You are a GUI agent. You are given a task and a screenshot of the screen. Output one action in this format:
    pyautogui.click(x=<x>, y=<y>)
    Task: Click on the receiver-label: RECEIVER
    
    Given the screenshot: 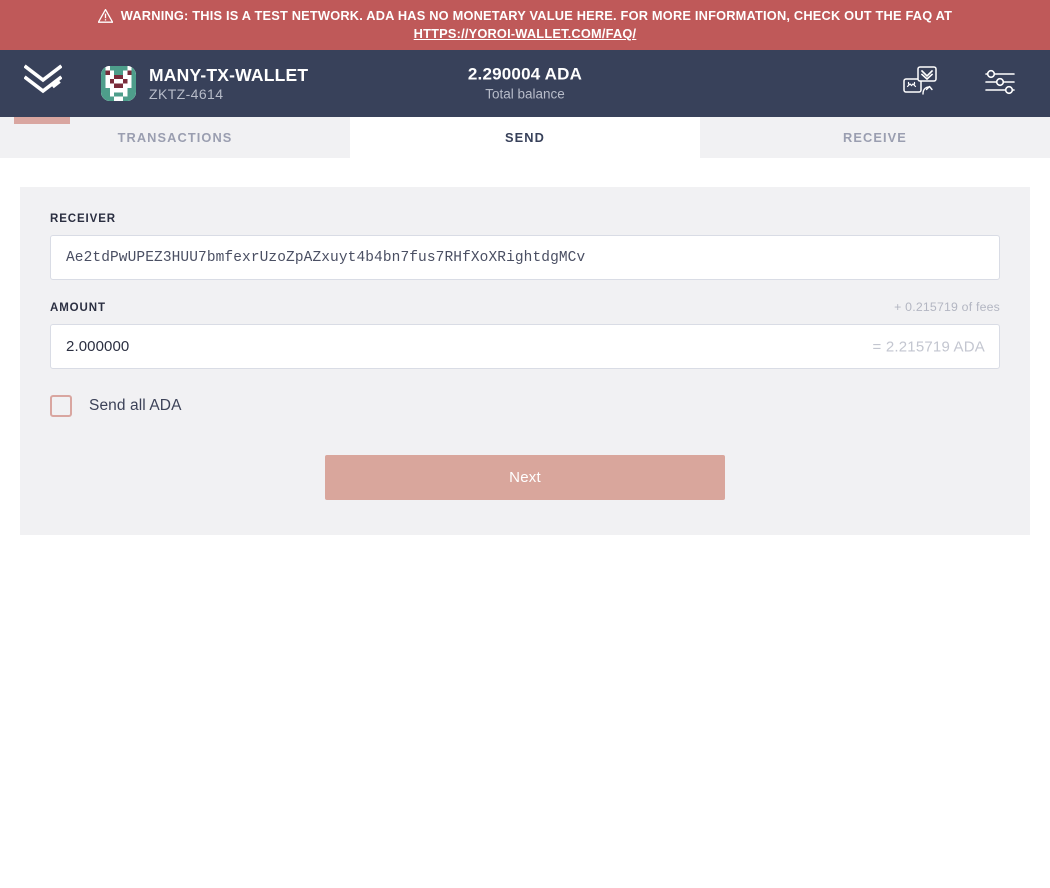 What is the action you would take?
    pyautogui.click(x=83, y=219)
    